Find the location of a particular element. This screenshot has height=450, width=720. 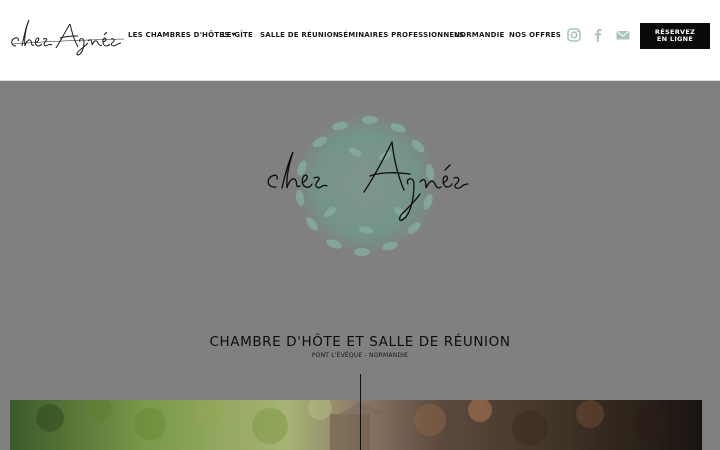

nav-item-gite: LE GÎTE is located at coordinates (237, 35).